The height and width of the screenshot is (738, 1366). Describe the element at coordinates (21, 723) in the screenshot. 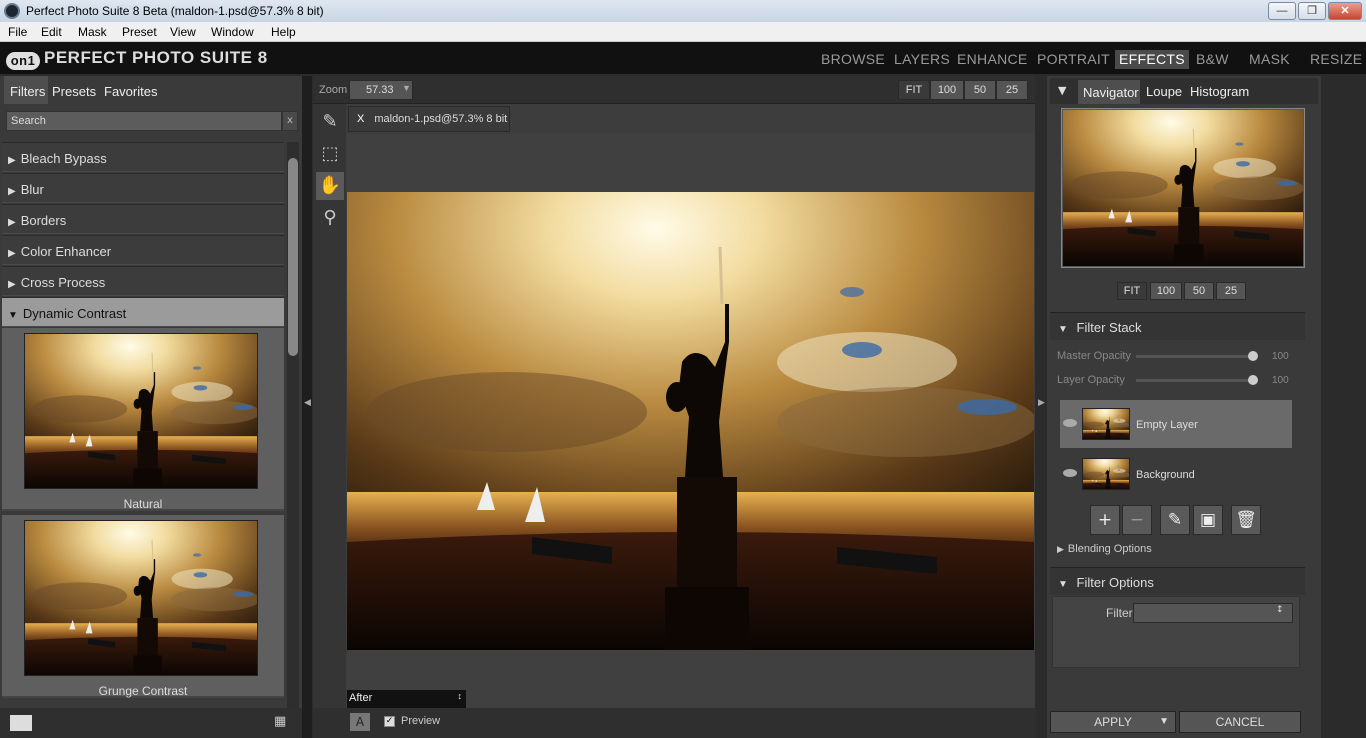

I see `single-view-icon` at that location.